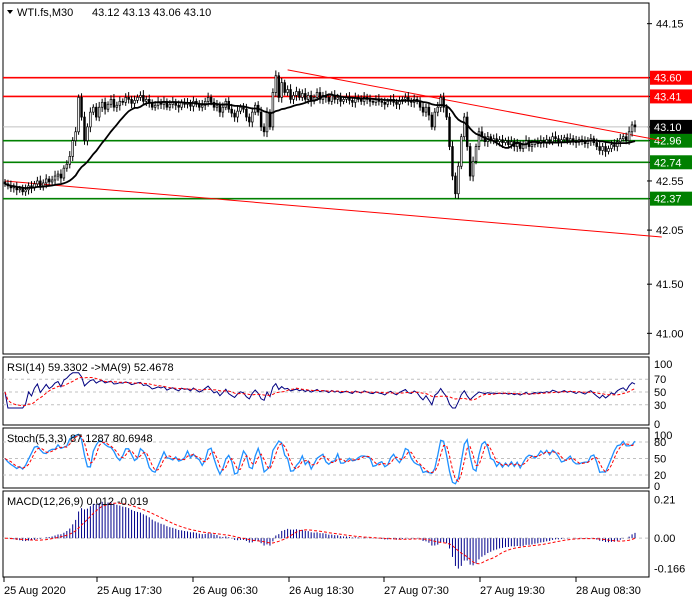  What do you see at coordinates (657, 487) in the screenshot?
I see `stoch-tick-label: 0` at bounding box center [657, 487].